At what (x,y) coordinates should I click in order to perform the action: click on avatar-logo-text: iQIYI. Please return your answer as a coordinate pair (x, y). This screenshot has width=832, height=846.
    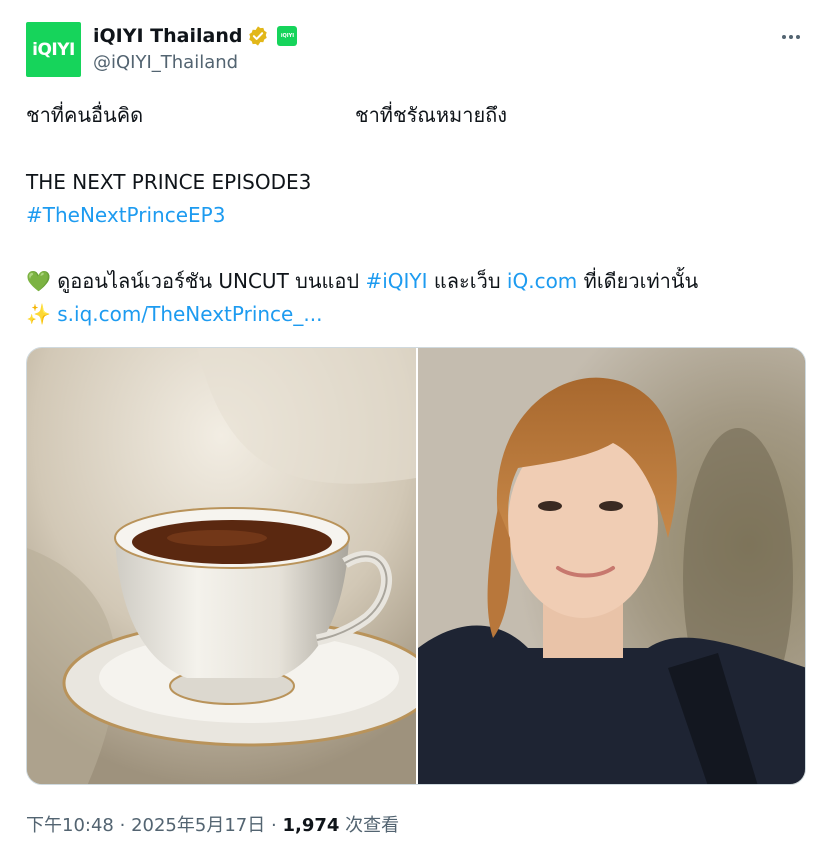
    Looking at the image, I should click on (53, 49).